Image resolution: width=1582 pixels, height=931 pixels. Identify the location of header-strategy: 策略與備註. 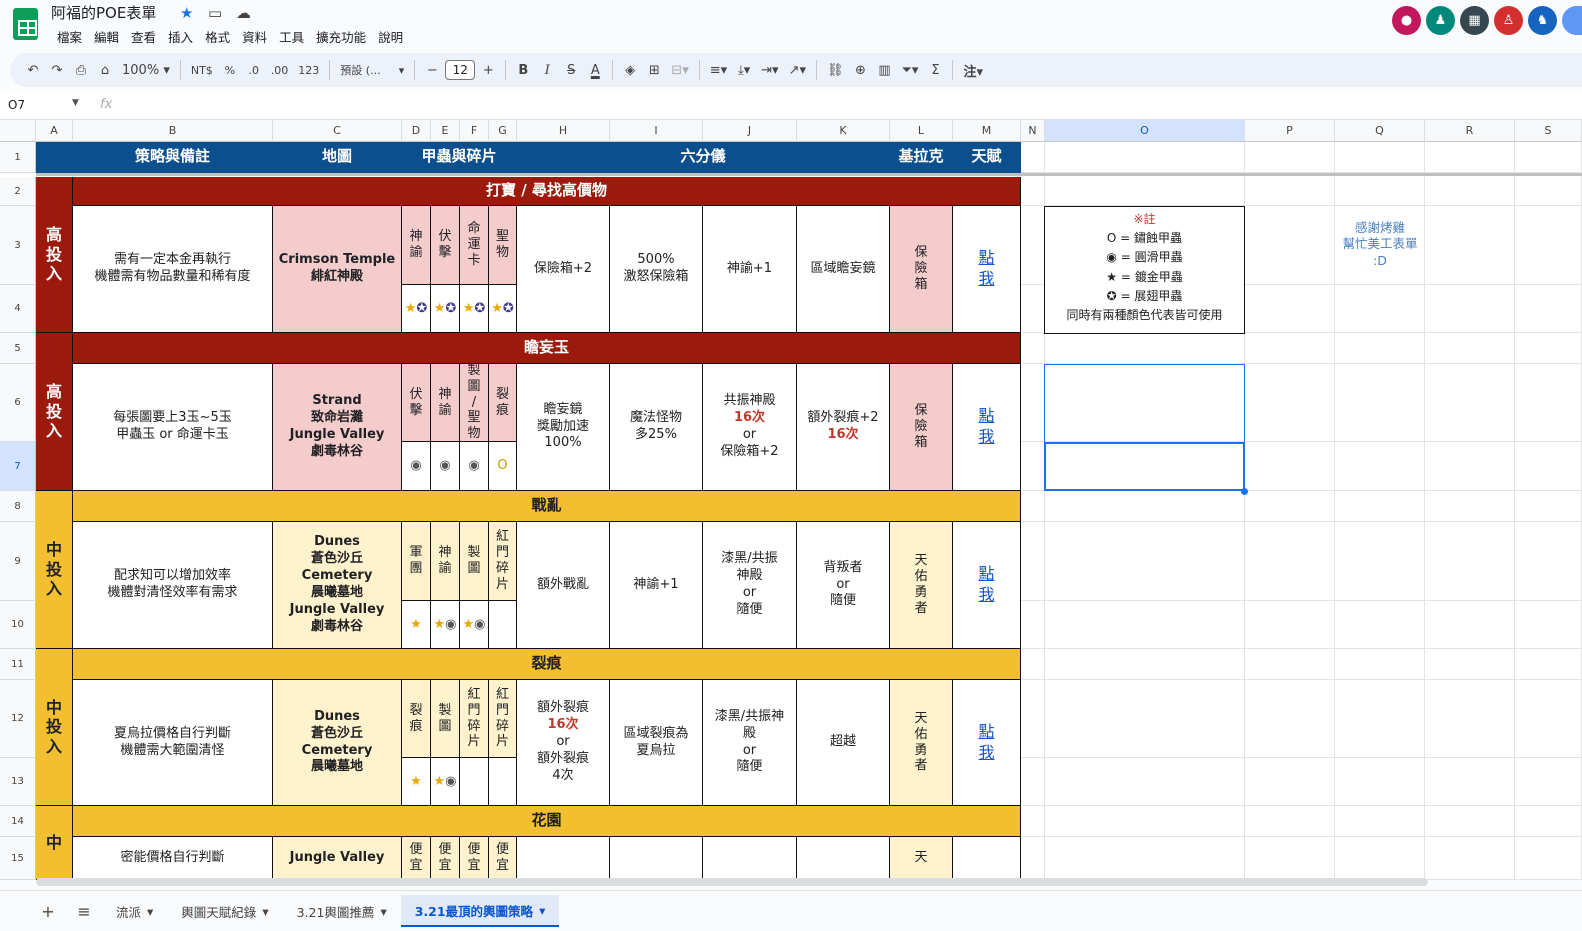
(173, 157).